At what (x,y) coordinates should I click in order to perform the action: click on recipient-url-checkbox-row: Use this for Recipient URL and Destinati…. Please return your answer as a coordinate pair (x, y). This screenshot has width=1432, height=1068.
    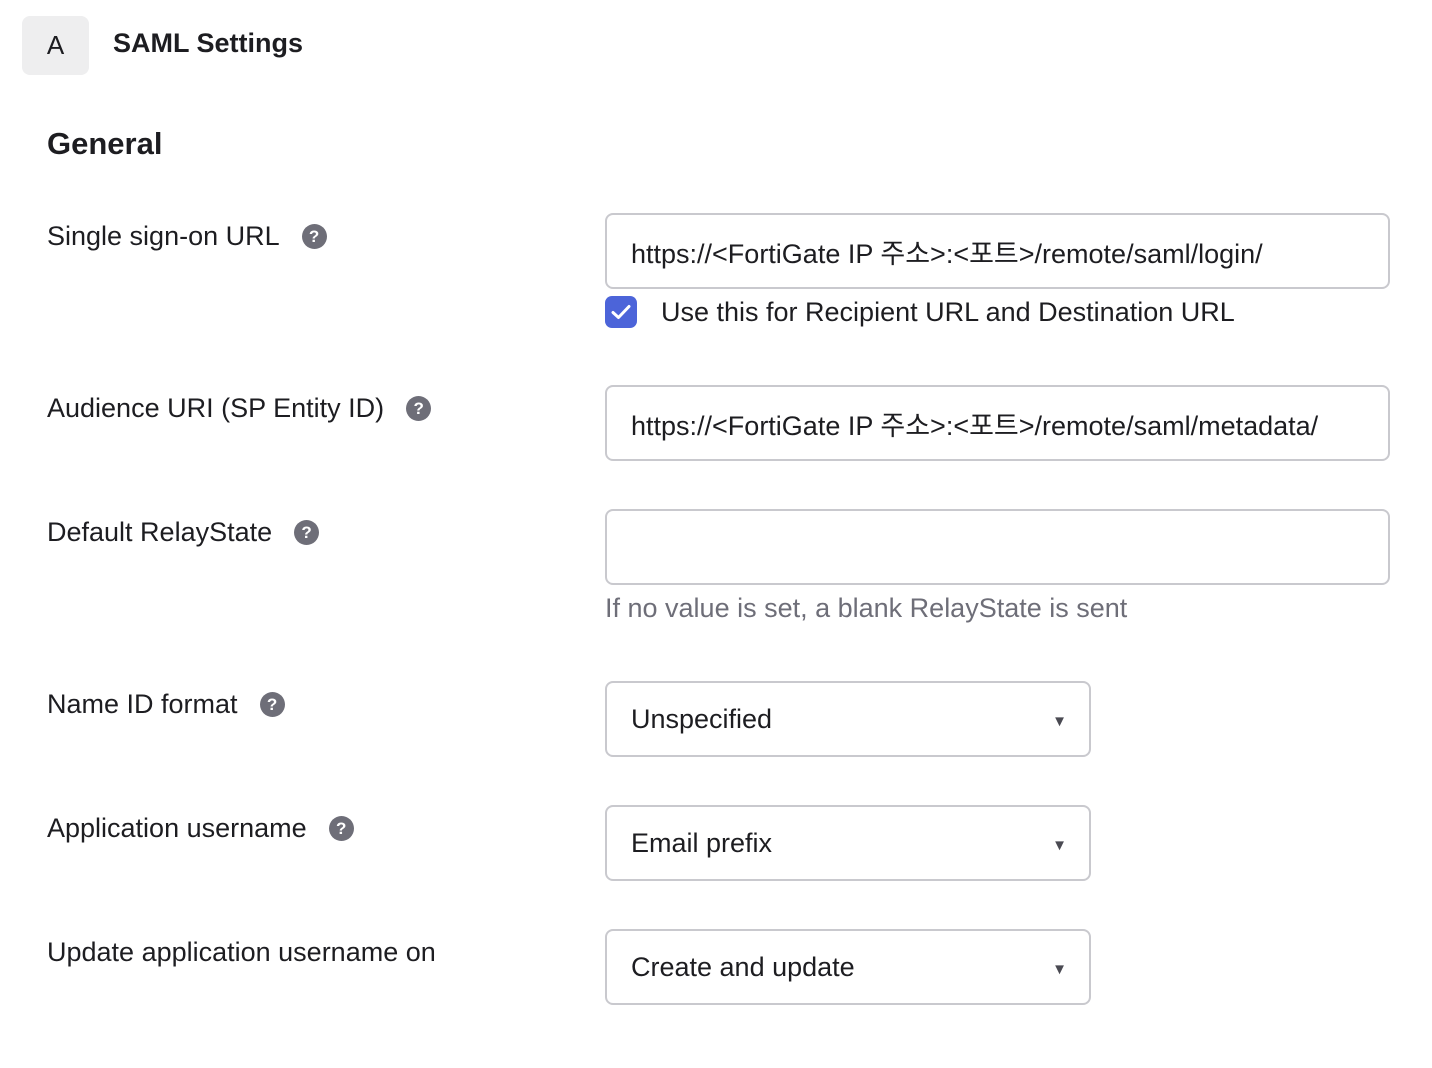
    Looking at the image, I should click on (920, 312).